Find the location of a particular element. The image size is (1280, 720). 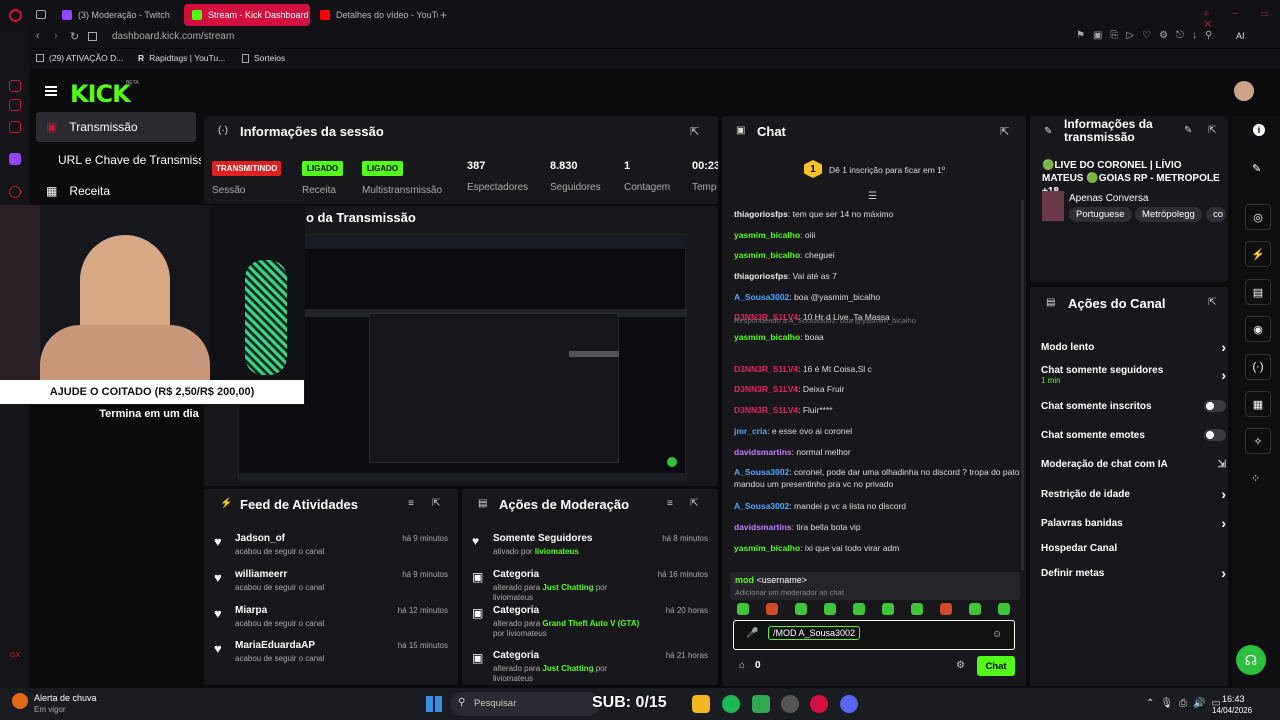

user-avatar is located at coordinates (1244, 91).